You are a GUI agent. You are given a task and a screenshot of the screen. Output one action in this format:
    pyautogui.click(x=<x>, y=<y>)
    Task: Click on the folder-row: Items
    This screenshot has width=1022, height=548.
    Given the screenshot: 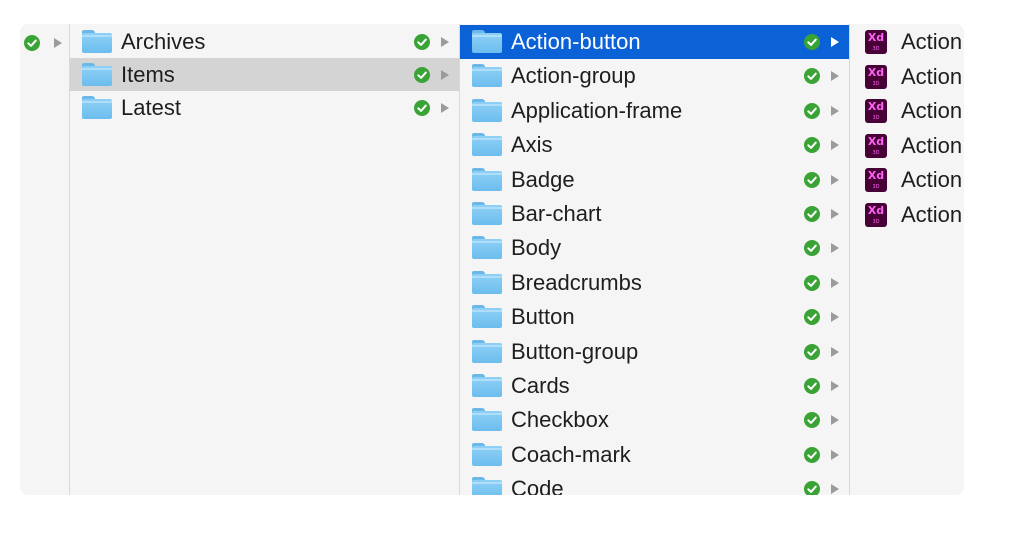 What is the action you would take?
    pyautogui.click(x=264, y=74)
    